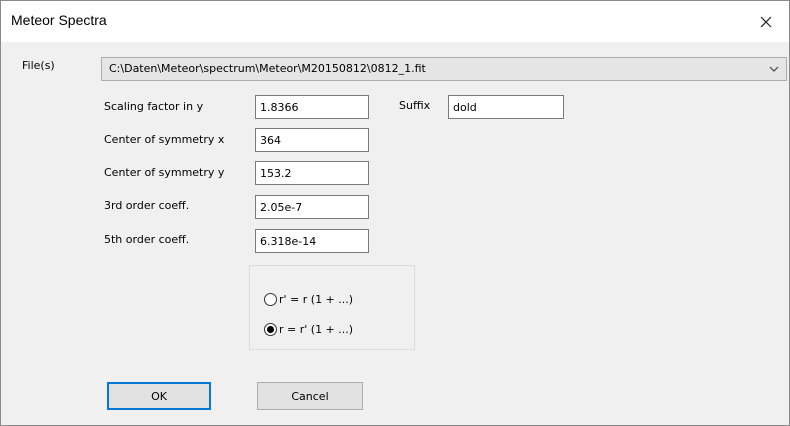 The height and width of the screenshot is (426, 790). Describe the element at coordinates (506, 107) in the screenshot. I see `suffix-input` at that location.